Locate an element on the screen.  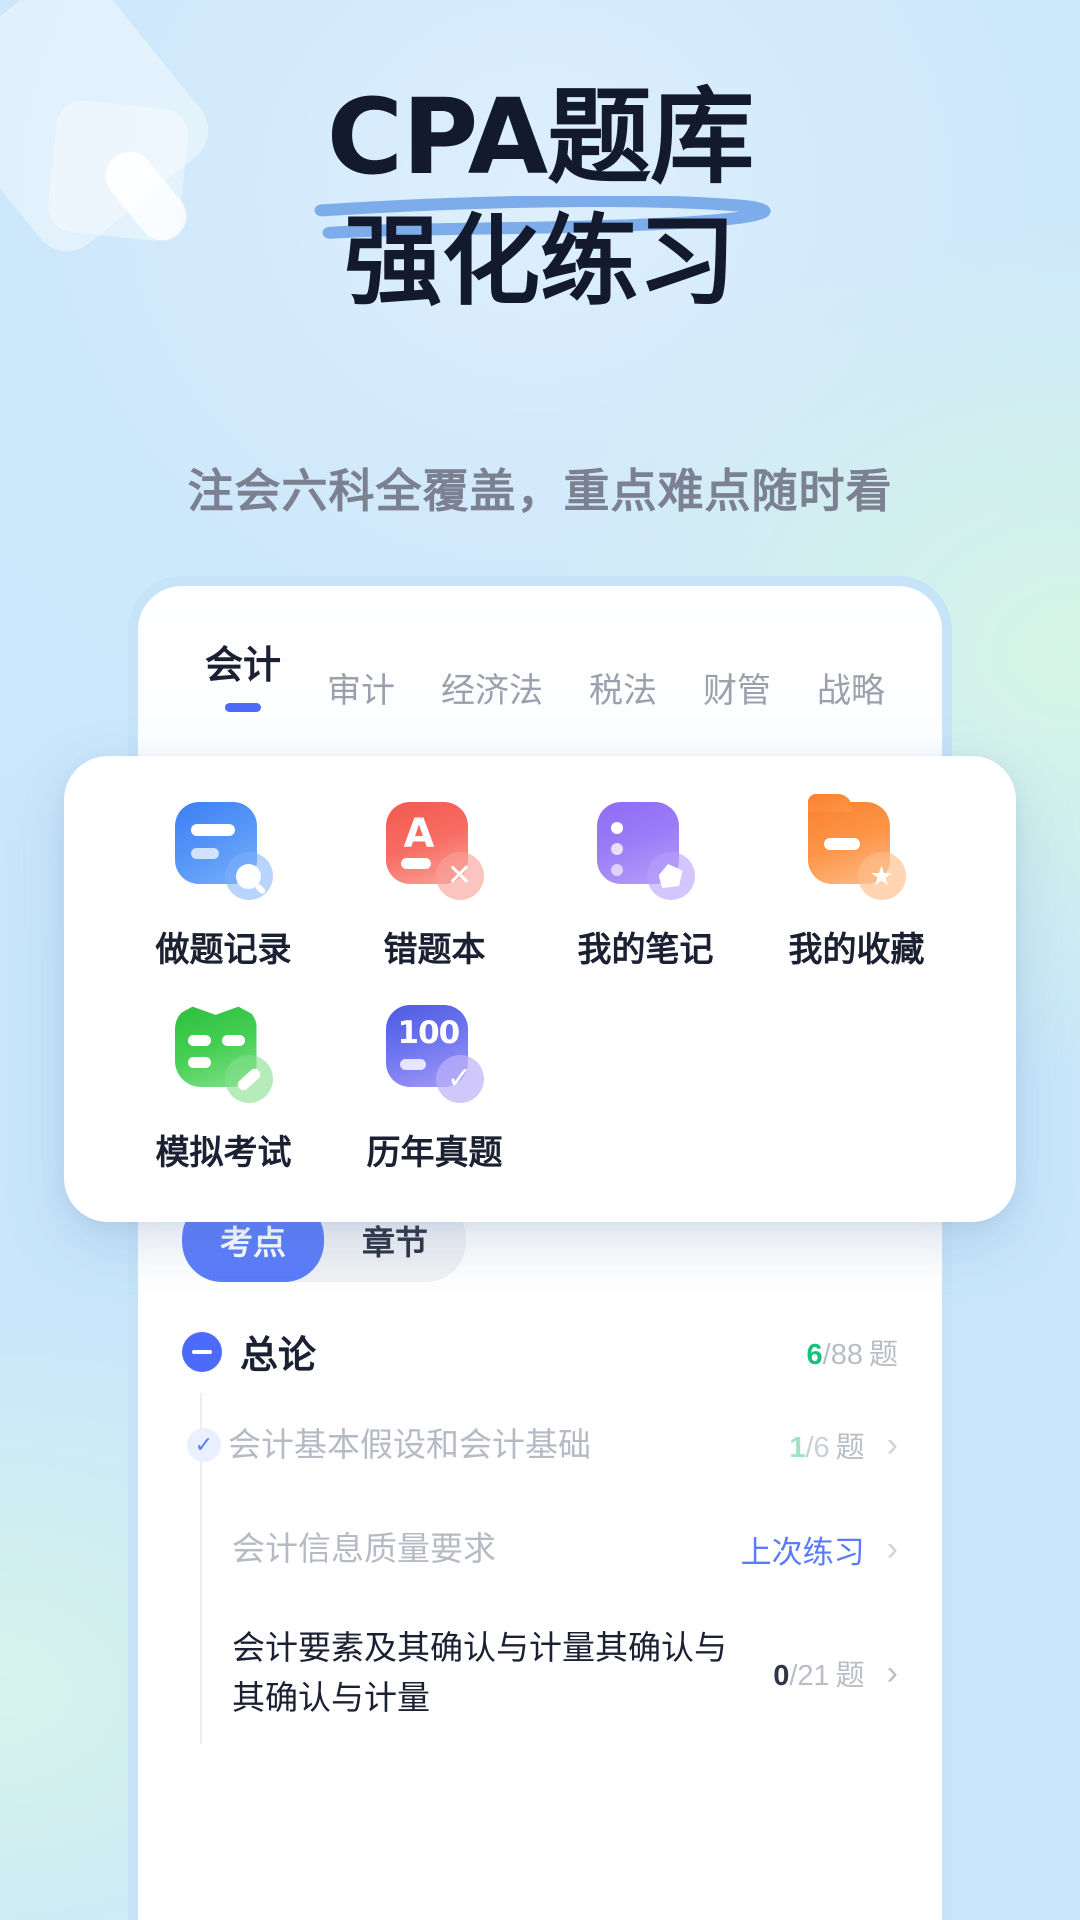
tab-active-indicator is located at coordinates (243, 707).